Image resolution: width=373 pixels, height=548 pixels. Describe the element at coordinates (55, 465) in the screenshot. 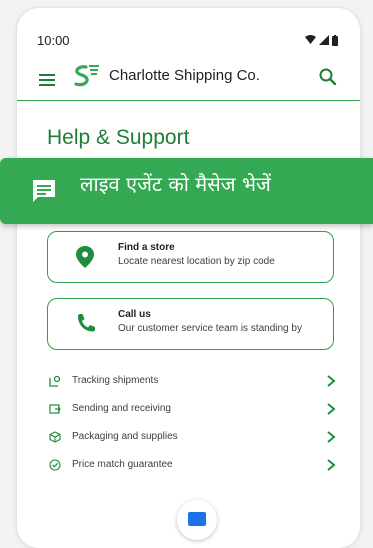

I see `guarantee-icon` at that location.